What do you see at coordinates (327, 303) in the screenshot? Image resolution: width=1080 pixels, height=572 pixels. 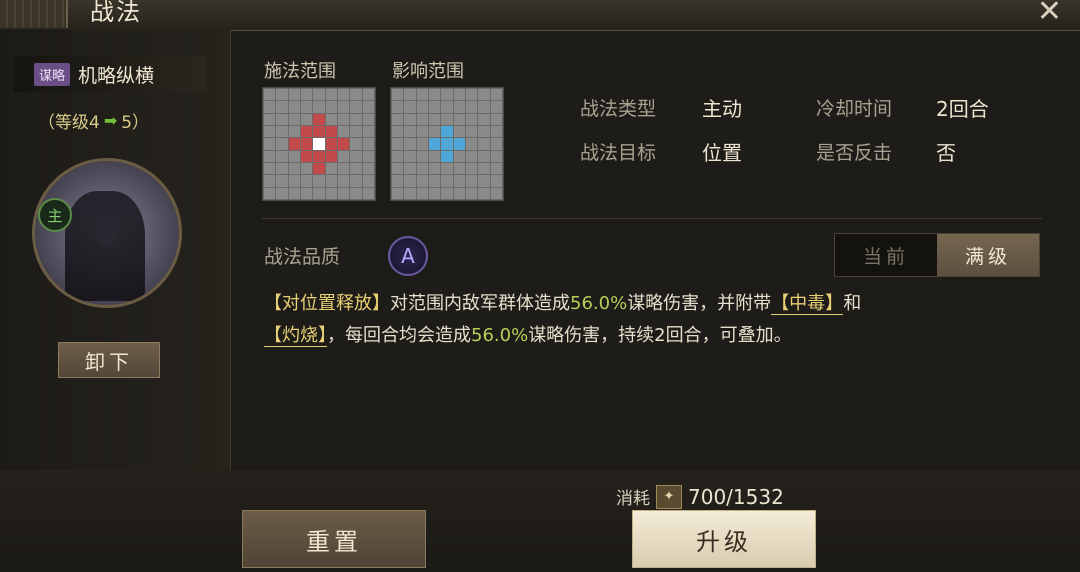 I see `desc-keyword: 【对位置释放】` at bounding box center [327, 303].